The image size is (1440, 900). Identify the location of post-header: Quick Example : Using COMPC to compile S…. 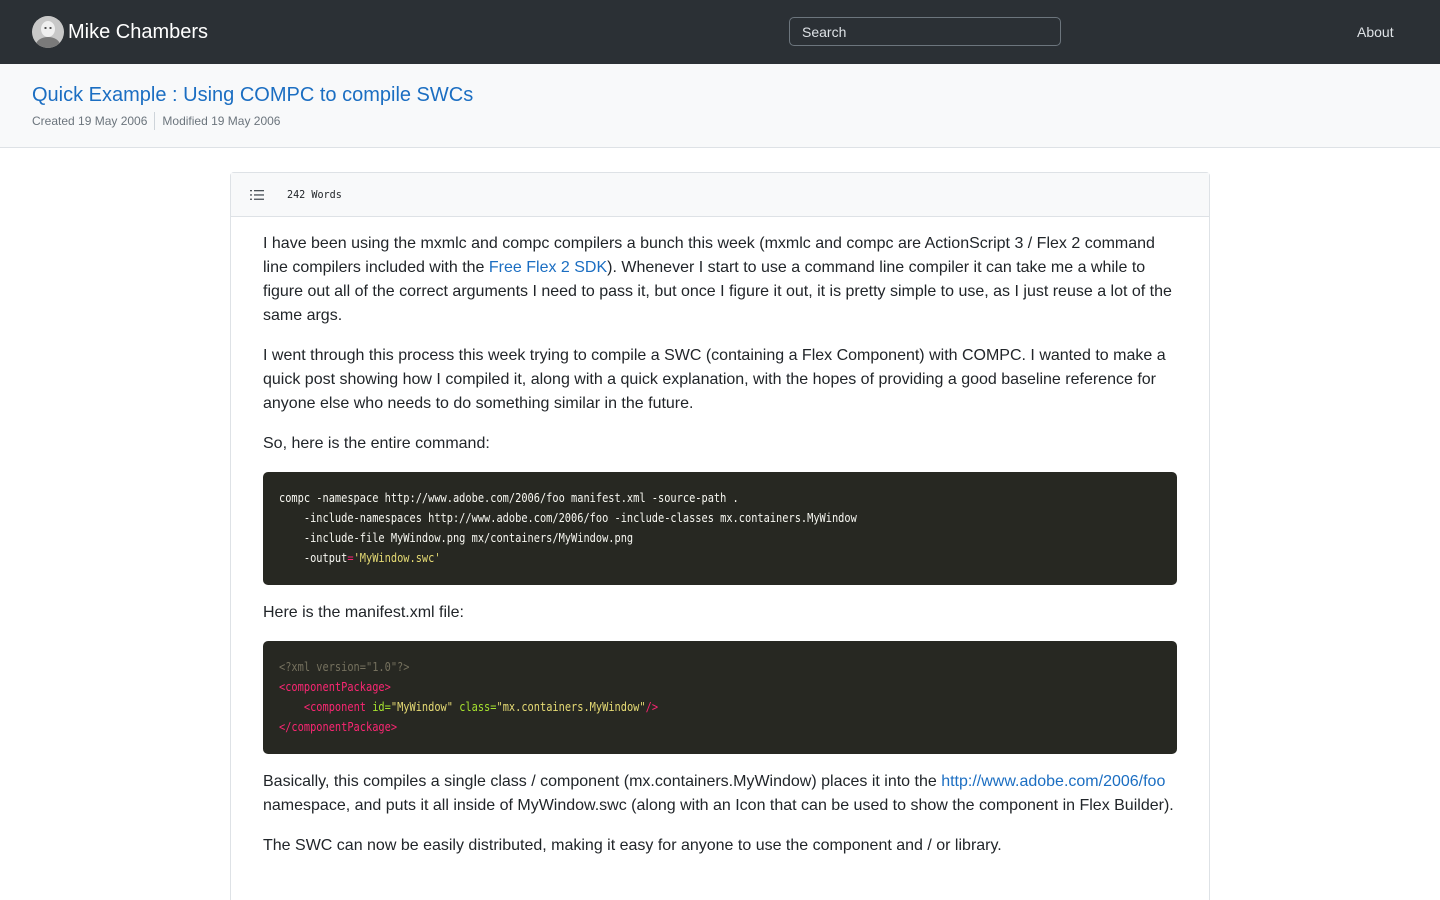
(720, 106).